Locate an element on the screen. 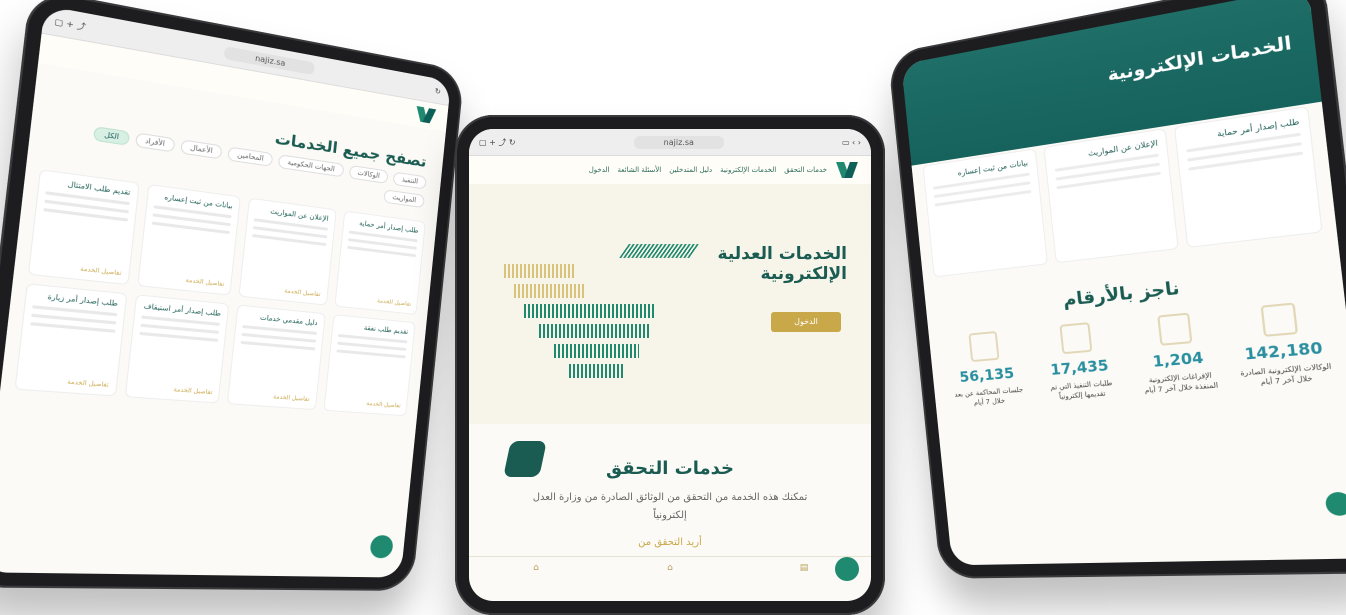 Image resolution: width=1346 pixels, height=615 pixels. nav-login: الدخول is located at coordinates (599, 170).